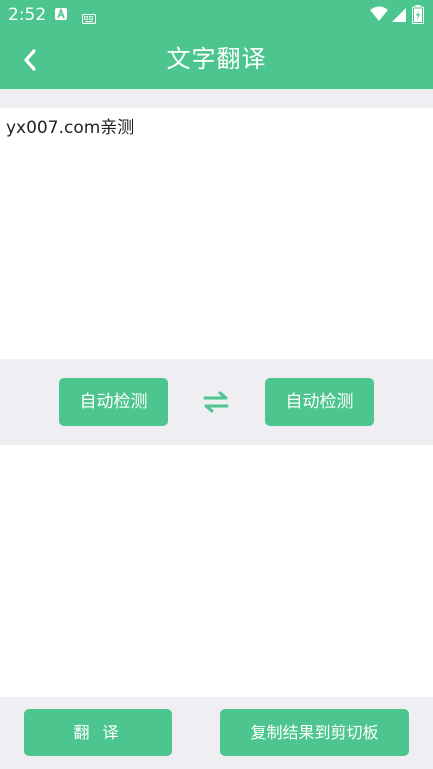 The width and height of the screenshot is (433, 769). Describe the element at coordinates (418, 14) in the screenshot. I see `battery-icon` at that location.